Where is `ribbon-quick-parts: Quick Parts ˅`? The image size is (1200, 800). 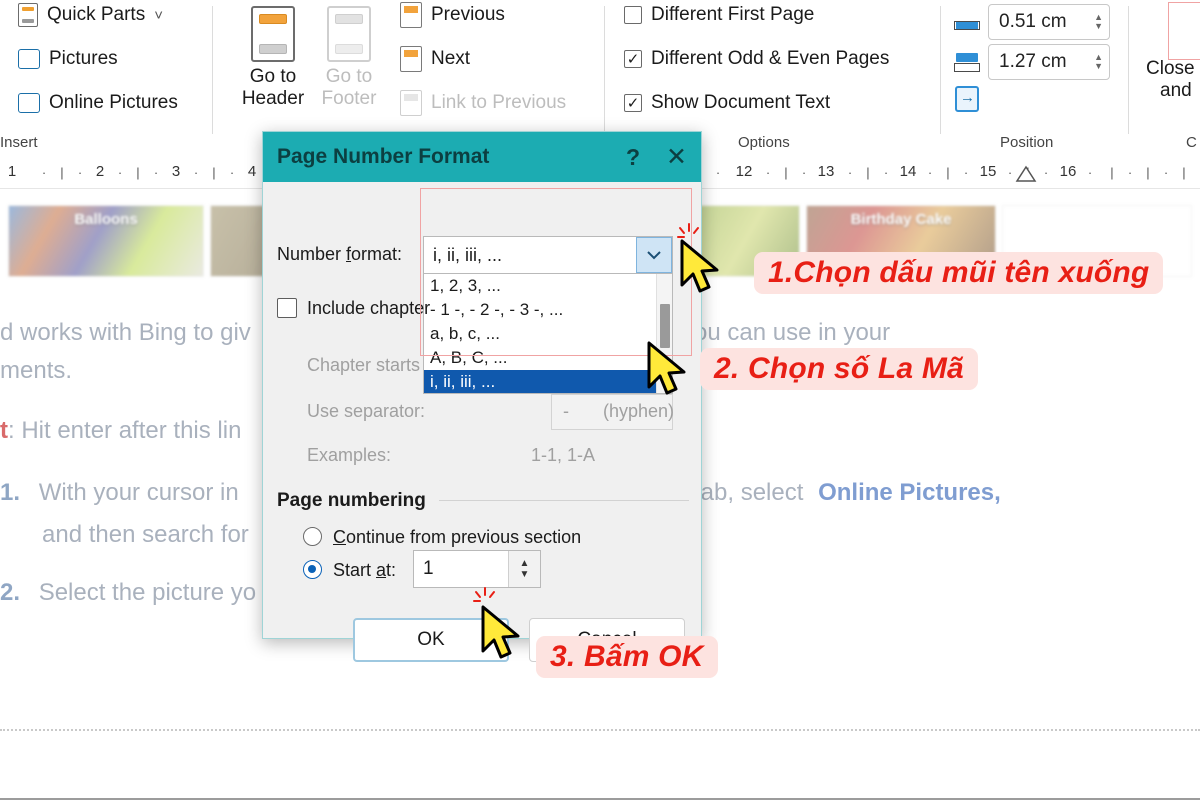 ribbon-quick-parts: Quick Parts ˅ is located at coordinates (90, 15).